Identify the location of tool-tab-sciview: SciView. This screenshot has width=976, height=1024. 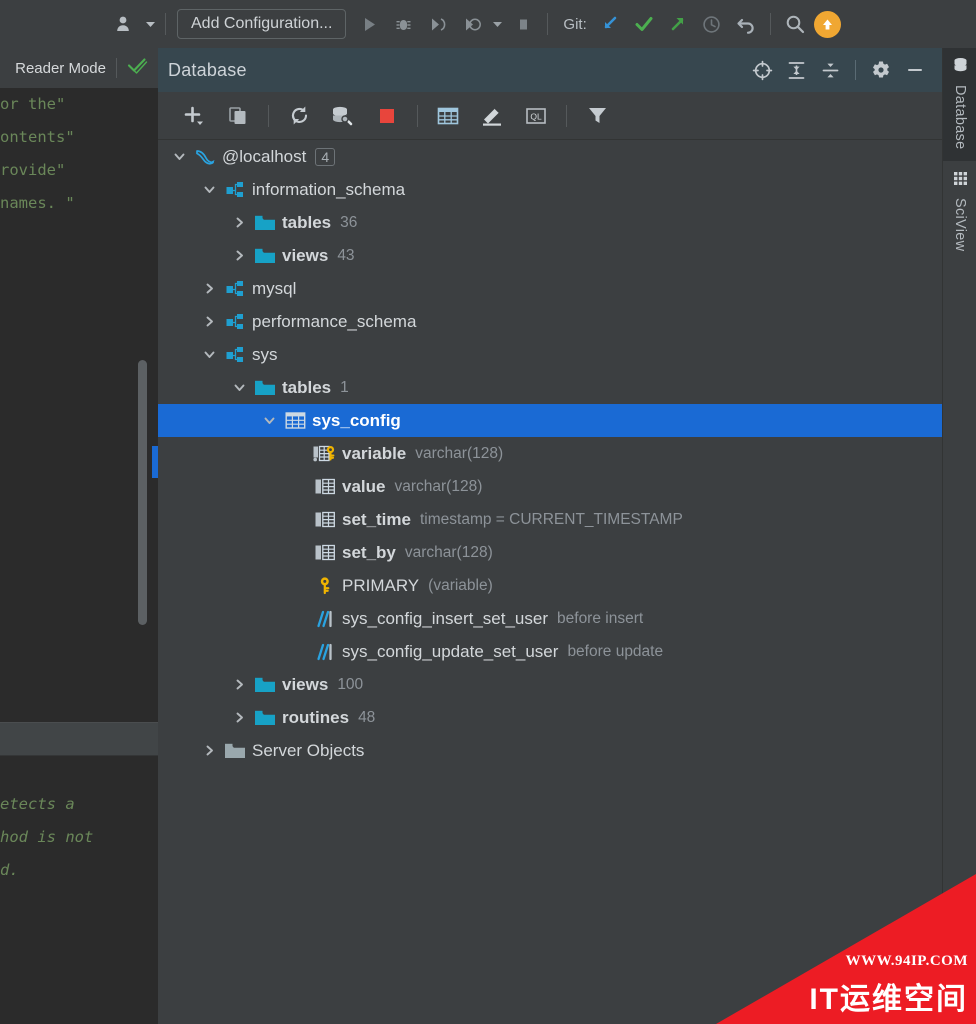
(959, 212).